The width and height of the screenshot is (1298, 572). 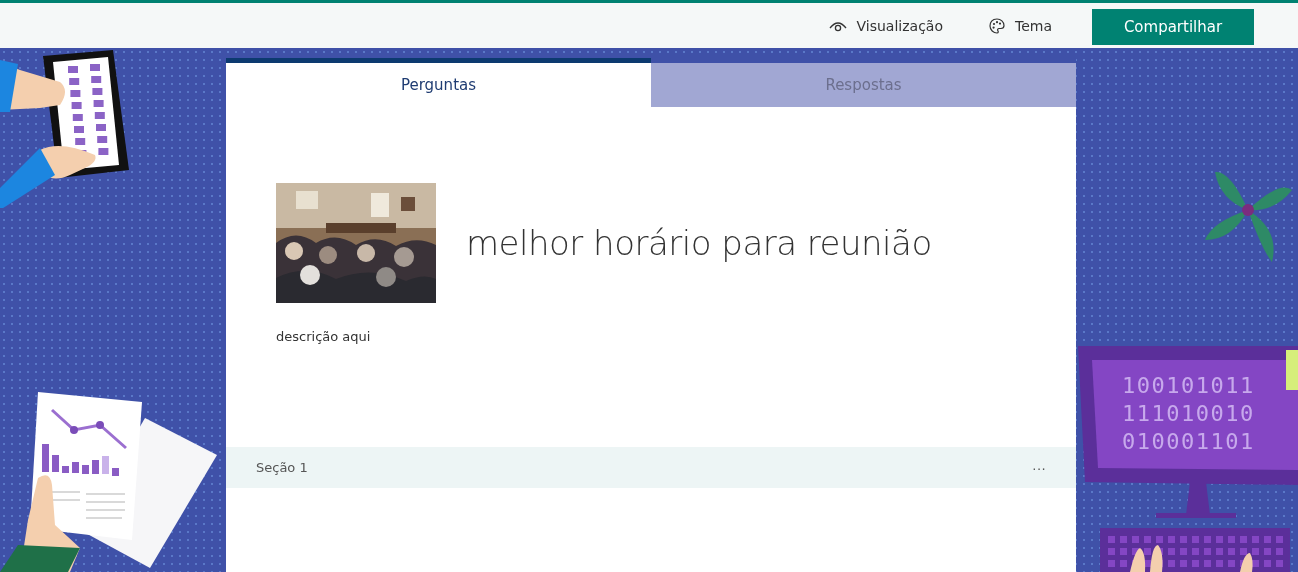 I want to click on screen-code-text: 111010010, so click(x=1188, y=413).